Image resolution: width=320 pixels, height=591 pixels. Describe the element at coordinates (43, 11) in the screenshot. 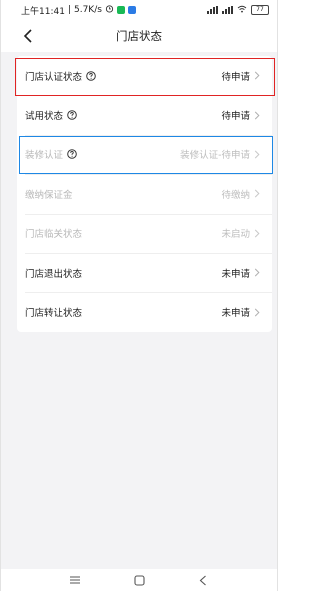

I see `status-time: 上午11:41` at that location.